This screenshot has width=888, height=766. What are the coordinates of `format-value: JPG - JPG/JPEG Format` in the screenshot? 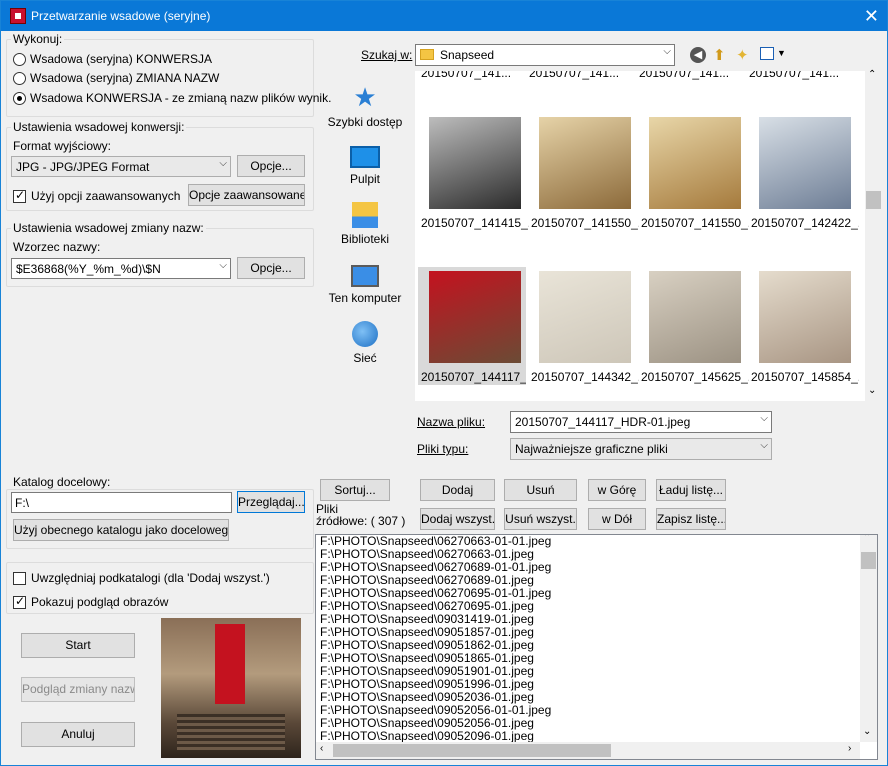 It's located at (83, 167).